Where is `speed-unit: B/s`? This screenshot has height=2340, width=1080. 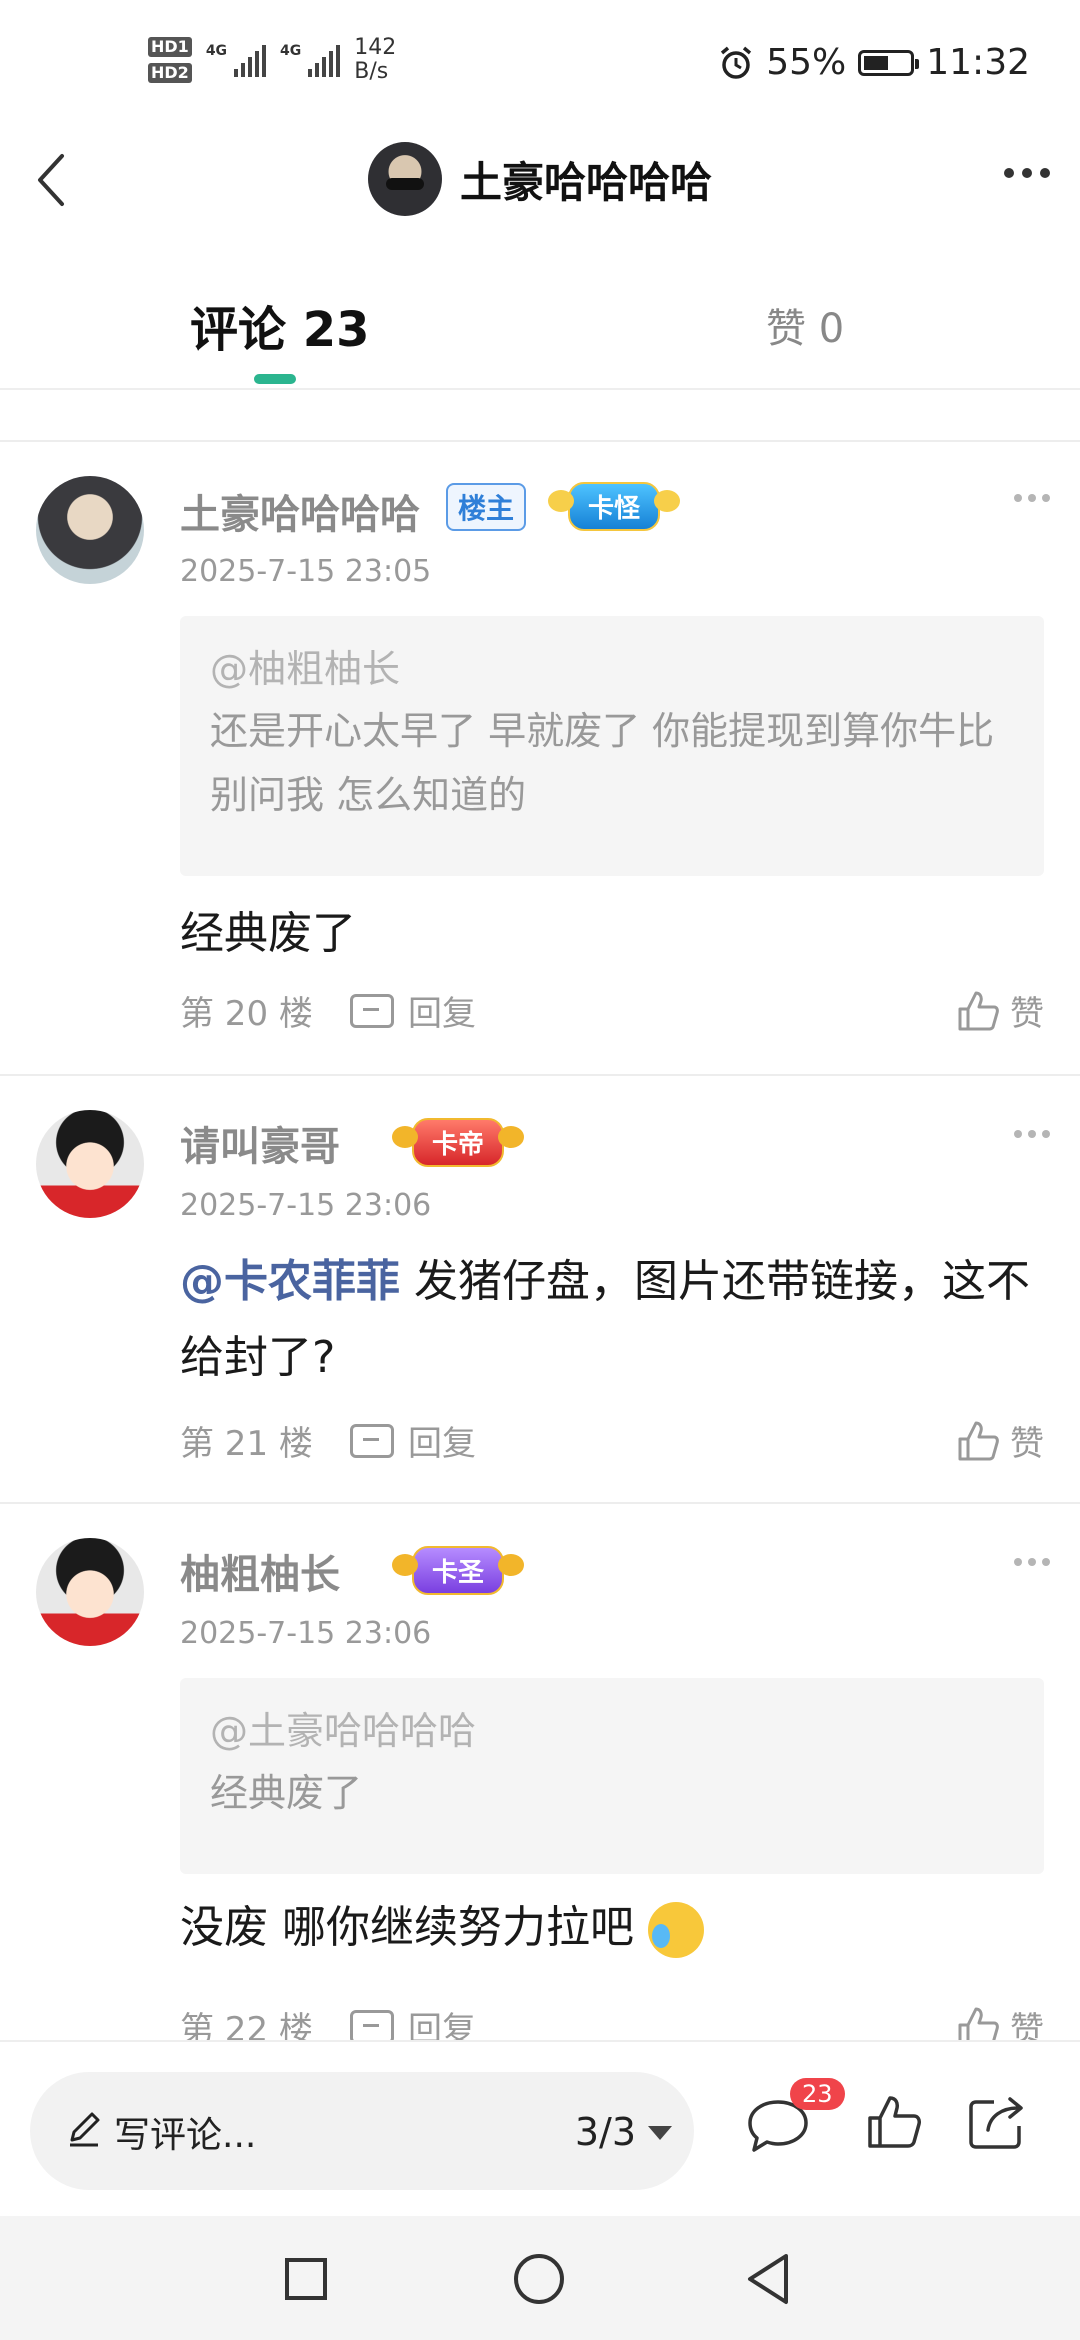
speed-unit: B/s is located at coordinates (371, 71).